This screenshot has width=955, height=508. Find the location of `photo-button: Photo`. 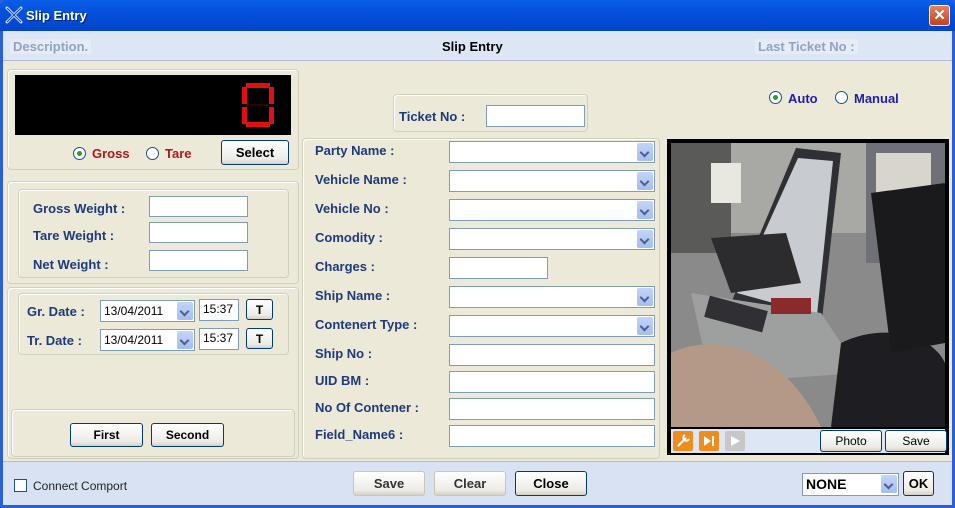

photo-button: Photo is located at coordinates (851, 441).